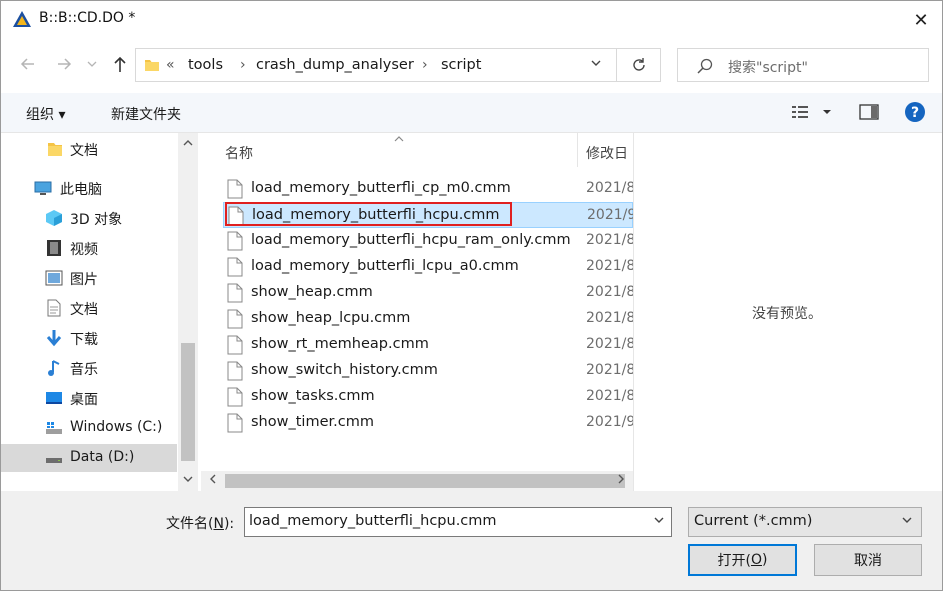 This screenshot has width=943, height=591. I want to click on nav-scrollbar-thumb, so click(188, 402).